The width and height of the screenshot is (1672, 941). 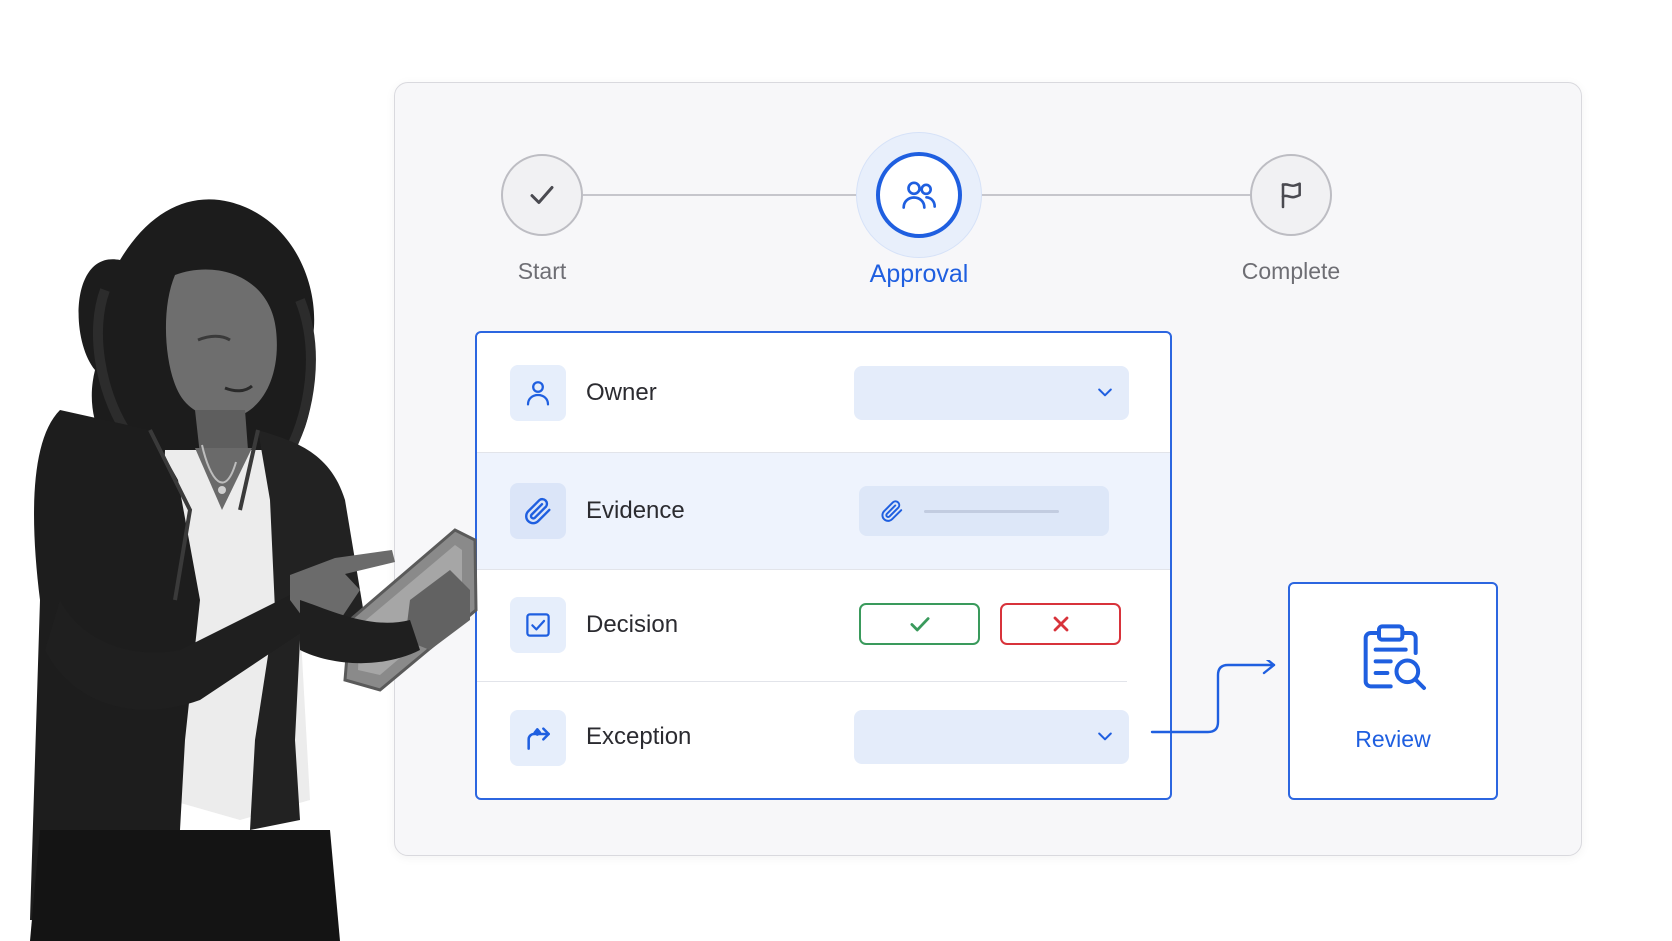 I want to click on step-approval, so click(x=919, y=195).